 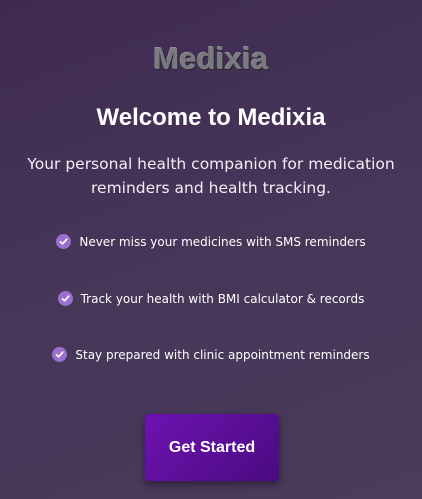 What do you see at coordinates (211, 117) in the screenshot?
I see `welcome-title: Welcome to Medixia` at bounding box center [211, 117].